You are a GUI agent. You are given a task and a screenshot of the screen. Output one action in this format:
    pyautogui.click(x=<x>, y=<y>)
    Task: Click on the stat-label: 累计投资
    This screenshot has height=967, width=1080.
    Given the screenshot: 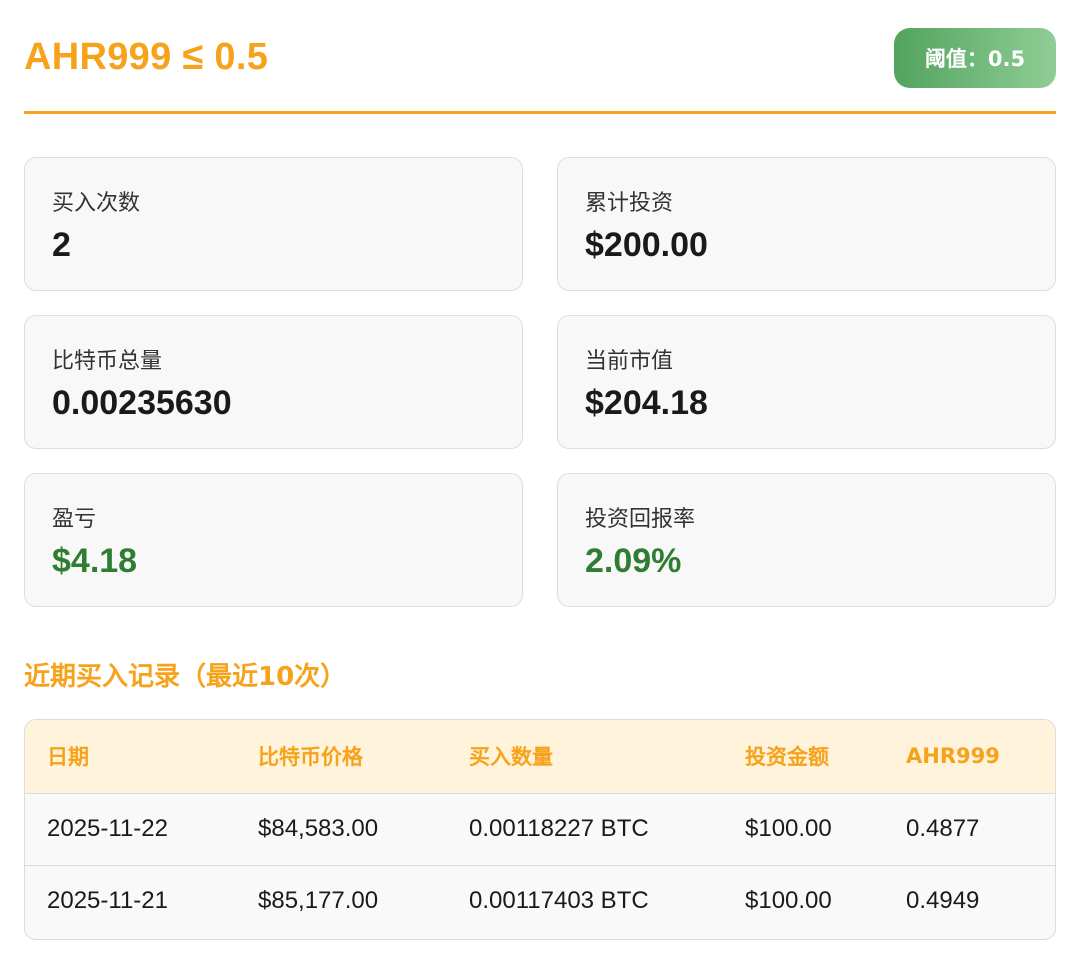 What is the action you would take?
    pyautogui.click(x=629, y=203)
    